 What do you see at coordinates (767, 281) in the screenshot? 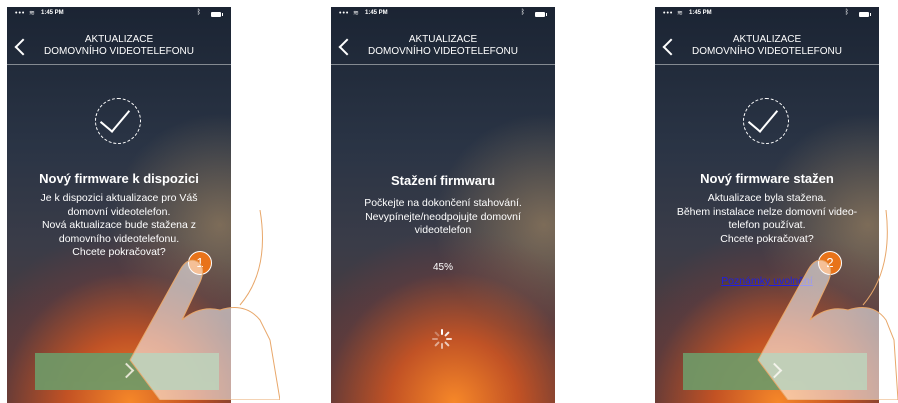
I see `release-notes-link: Poznámky uvolnění` at bounding box center [767, 281].